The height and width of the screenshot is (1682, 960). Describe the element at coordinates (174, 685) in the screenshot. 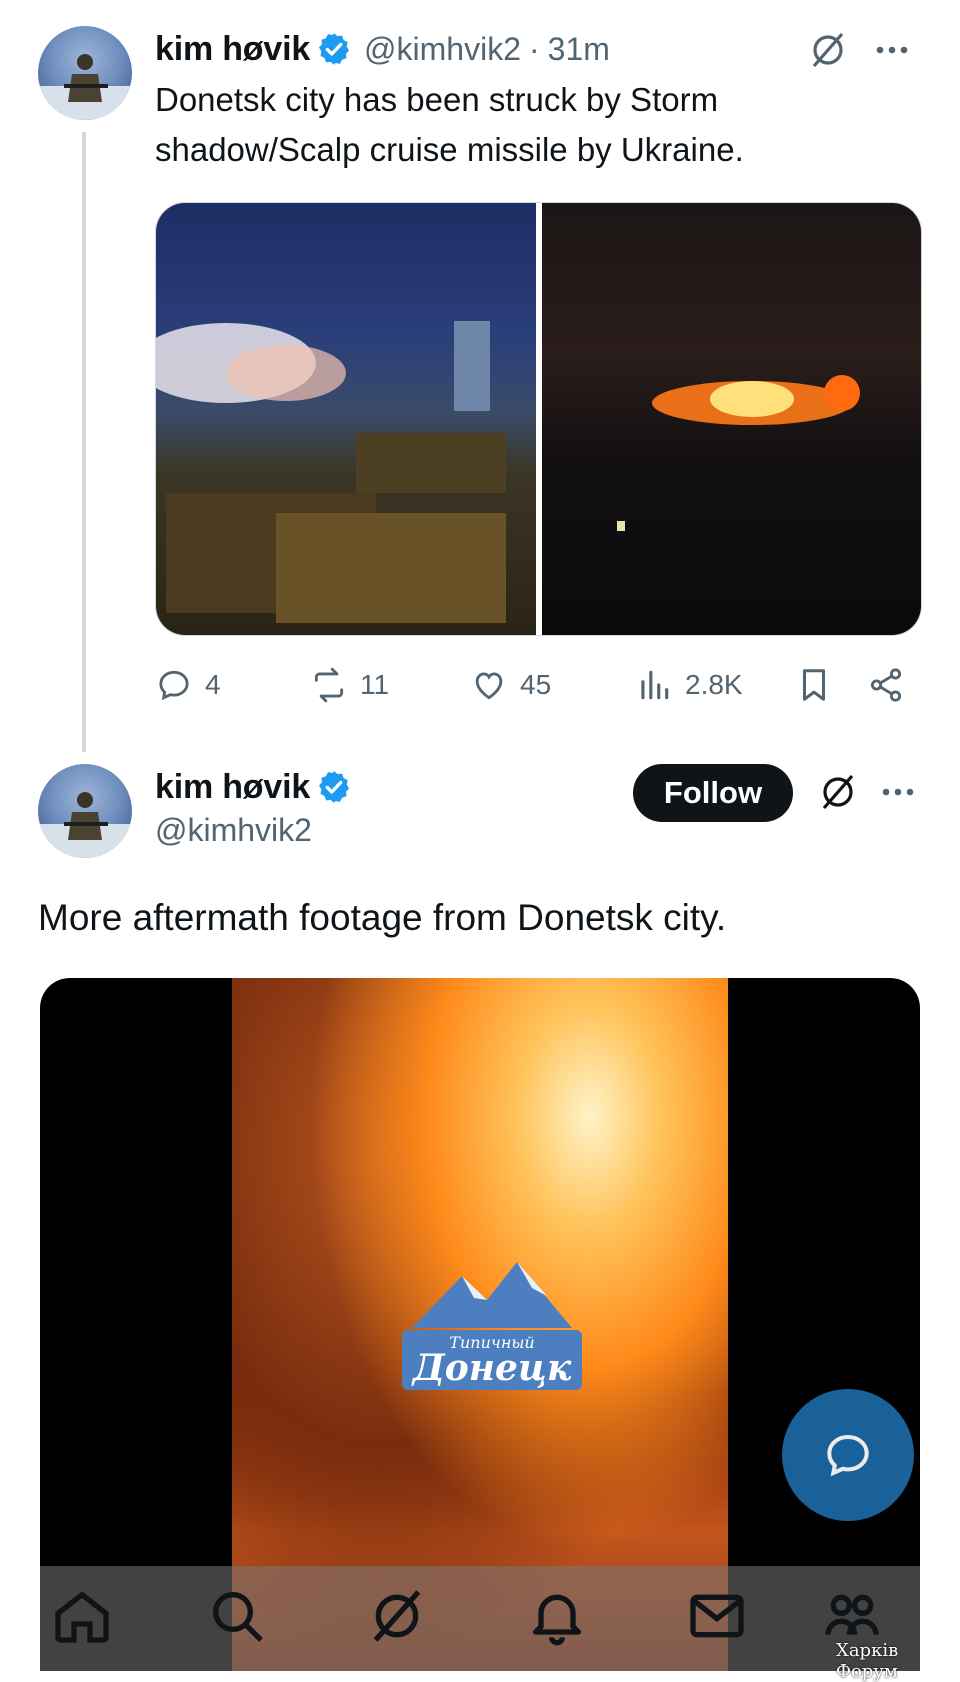

I see `reply-icon` at that location.